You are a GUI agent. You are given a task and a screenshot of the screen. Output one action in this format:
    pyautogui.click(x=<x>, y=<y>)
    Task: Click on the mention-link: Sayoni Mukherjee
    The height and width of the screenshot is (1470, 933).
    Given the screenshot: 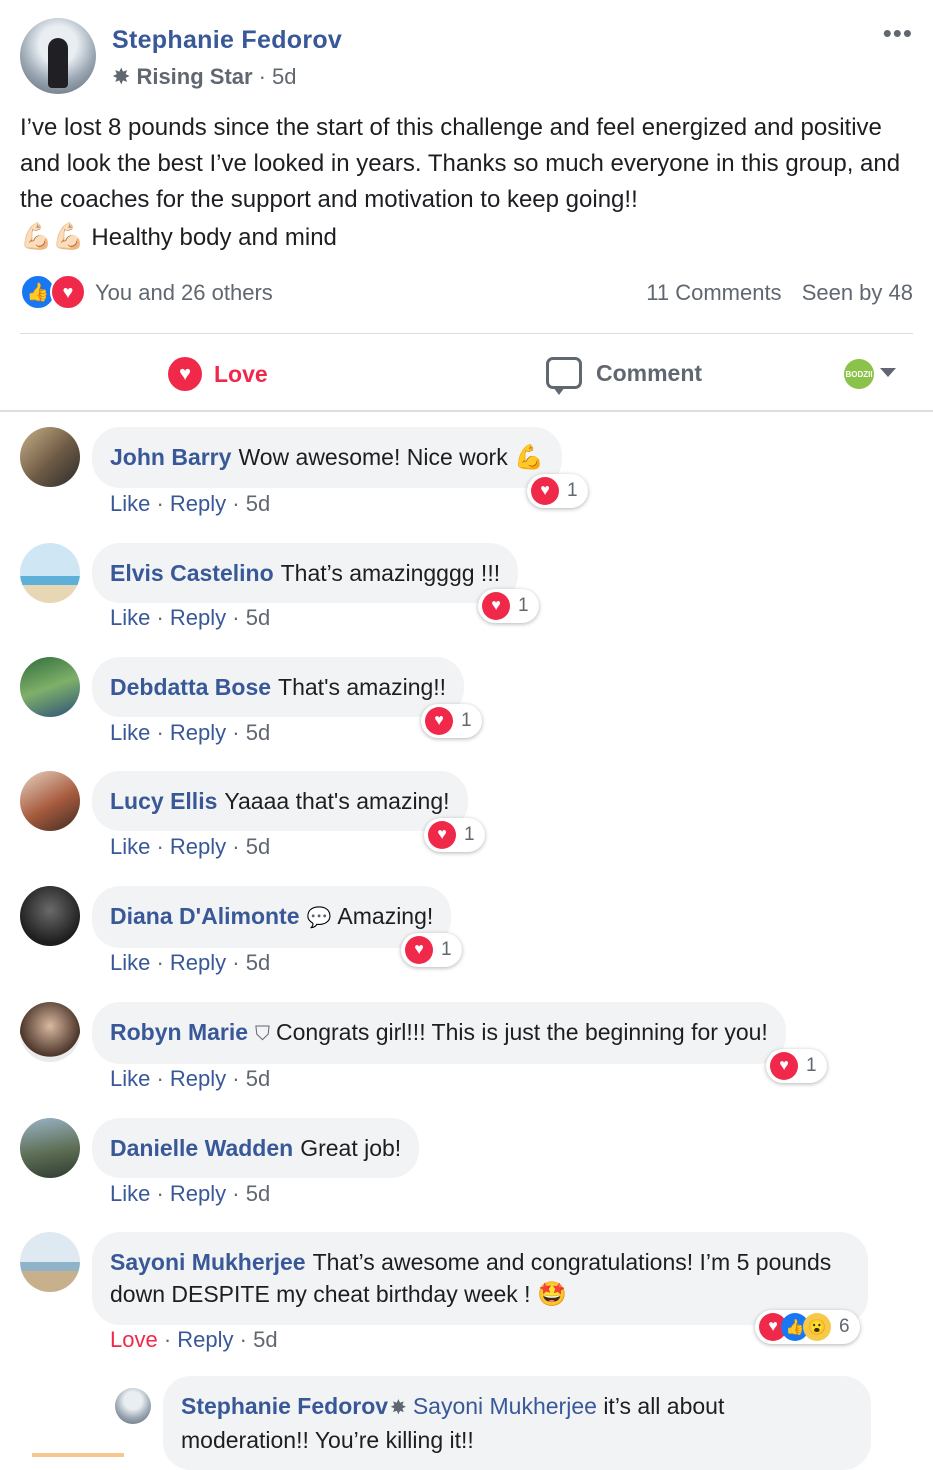 What is the action you would take?
    pyautogui.click(x=505, y=1406)
    